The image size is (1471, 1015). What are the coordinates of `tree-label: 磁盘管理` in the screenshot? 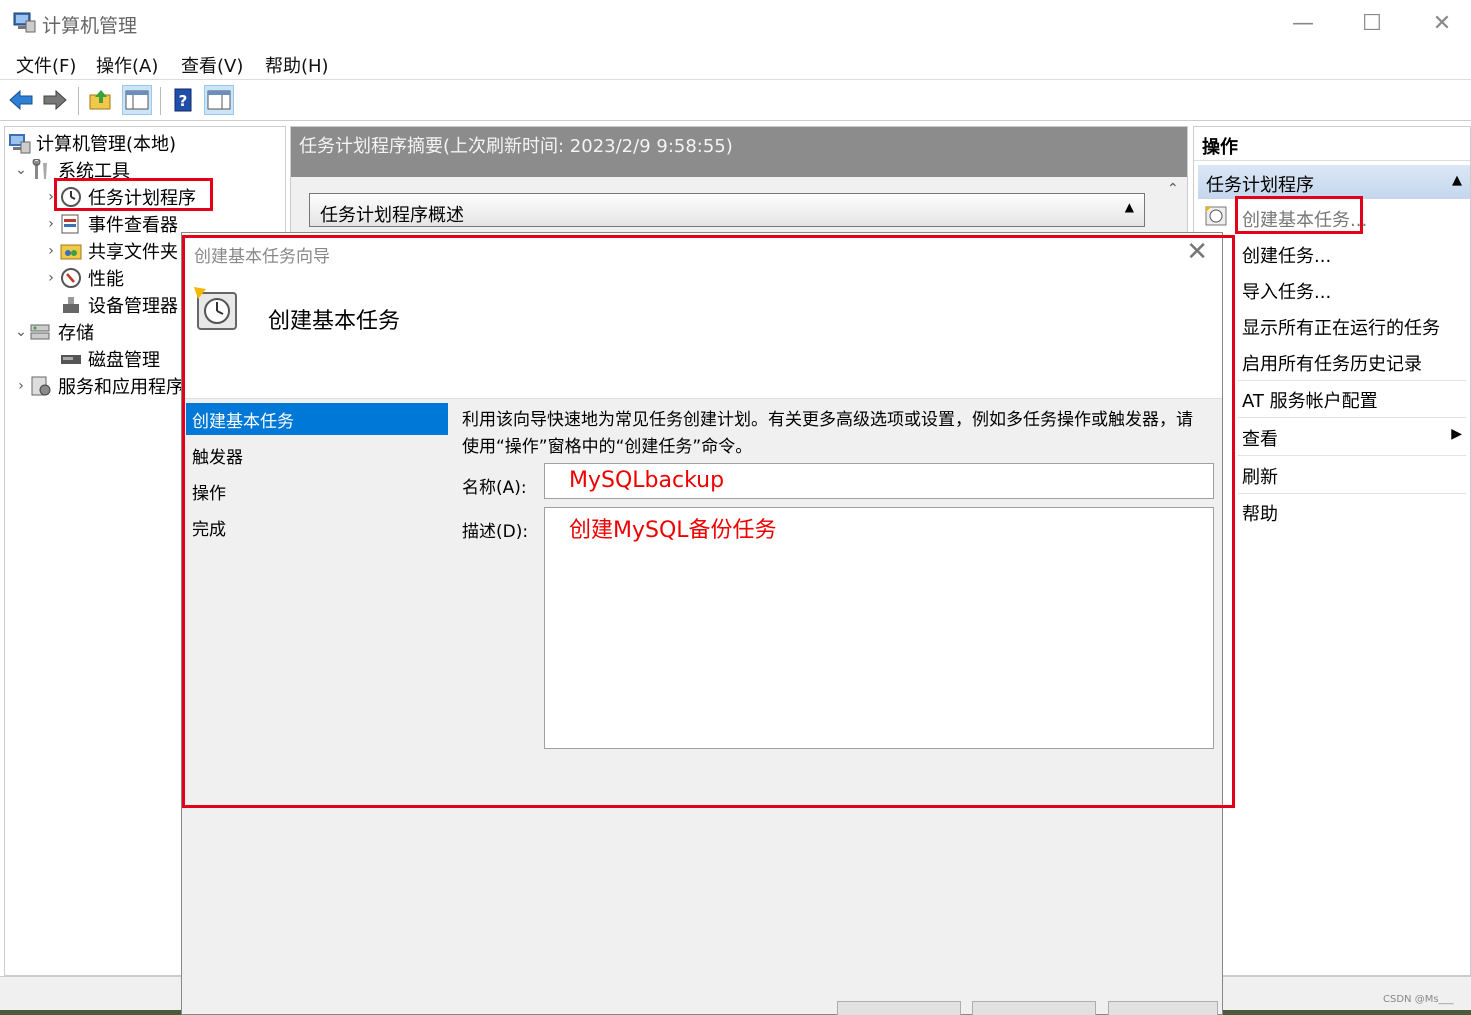 It's located at (124, 360).